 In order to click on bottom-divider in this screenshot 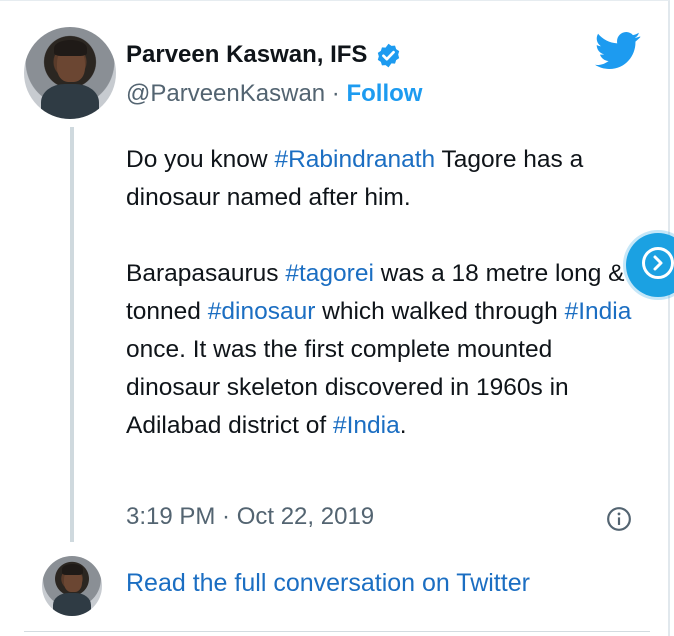, I will do `click(337, 631)`.